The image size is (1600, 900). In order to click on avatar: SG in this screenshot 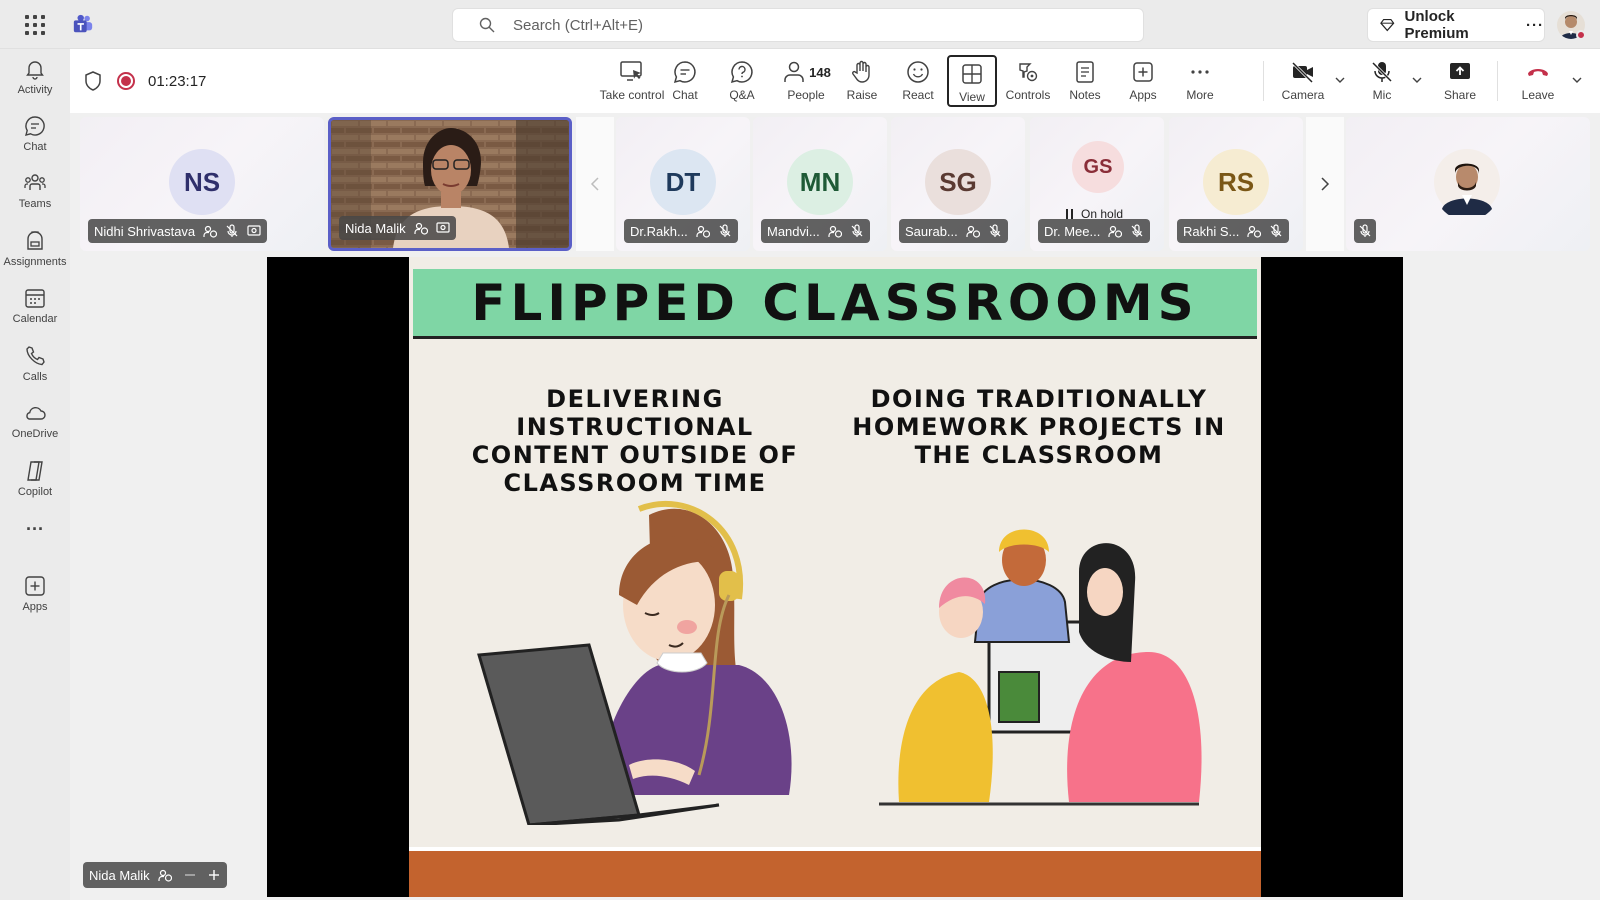, I will do `click(958, 182)`.